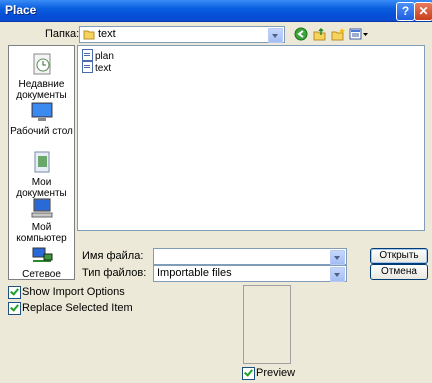  I want to click on place-my-computer: Мой компьютер, so click(41, 220).